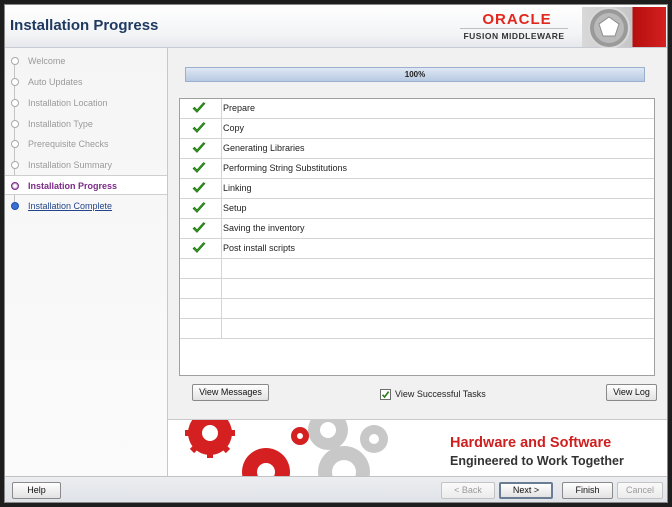  I want to click on finish-label: Finish, so click(587, 490).